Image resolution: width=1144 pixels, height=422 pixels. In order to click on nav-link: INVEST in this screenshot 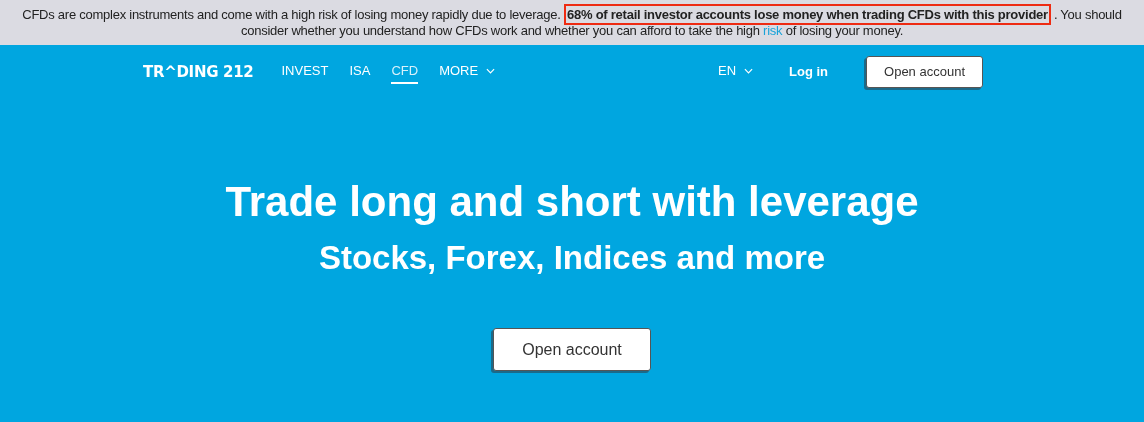, I will do `click(305, 71)`.